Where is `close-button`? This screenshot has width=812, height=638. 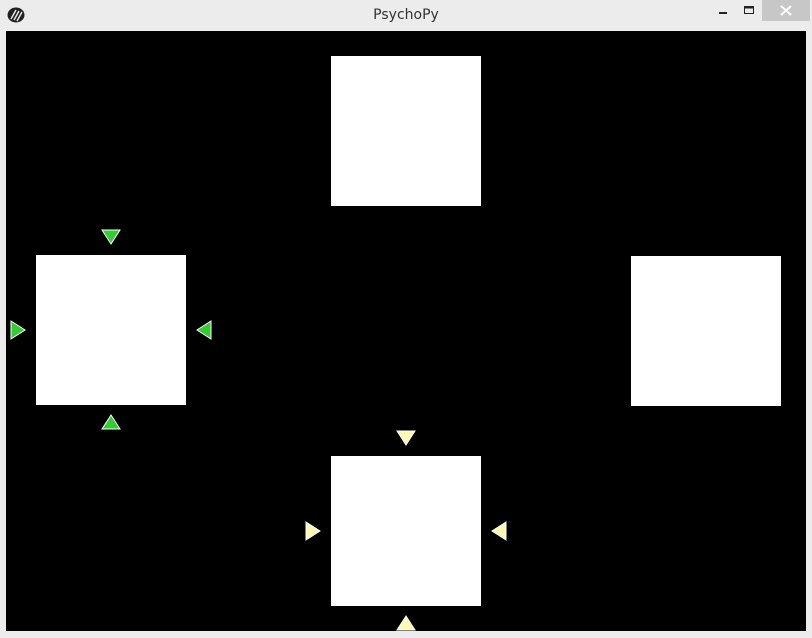 close-button is located at coordinates (786, 10).